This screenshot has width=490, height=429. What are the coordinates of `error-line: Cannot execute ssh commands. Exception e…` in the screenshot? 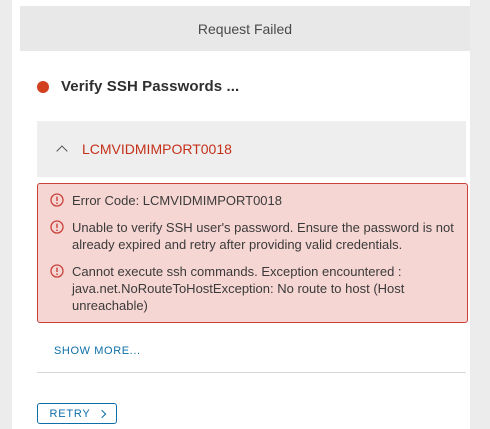 It's located at (253, 288).